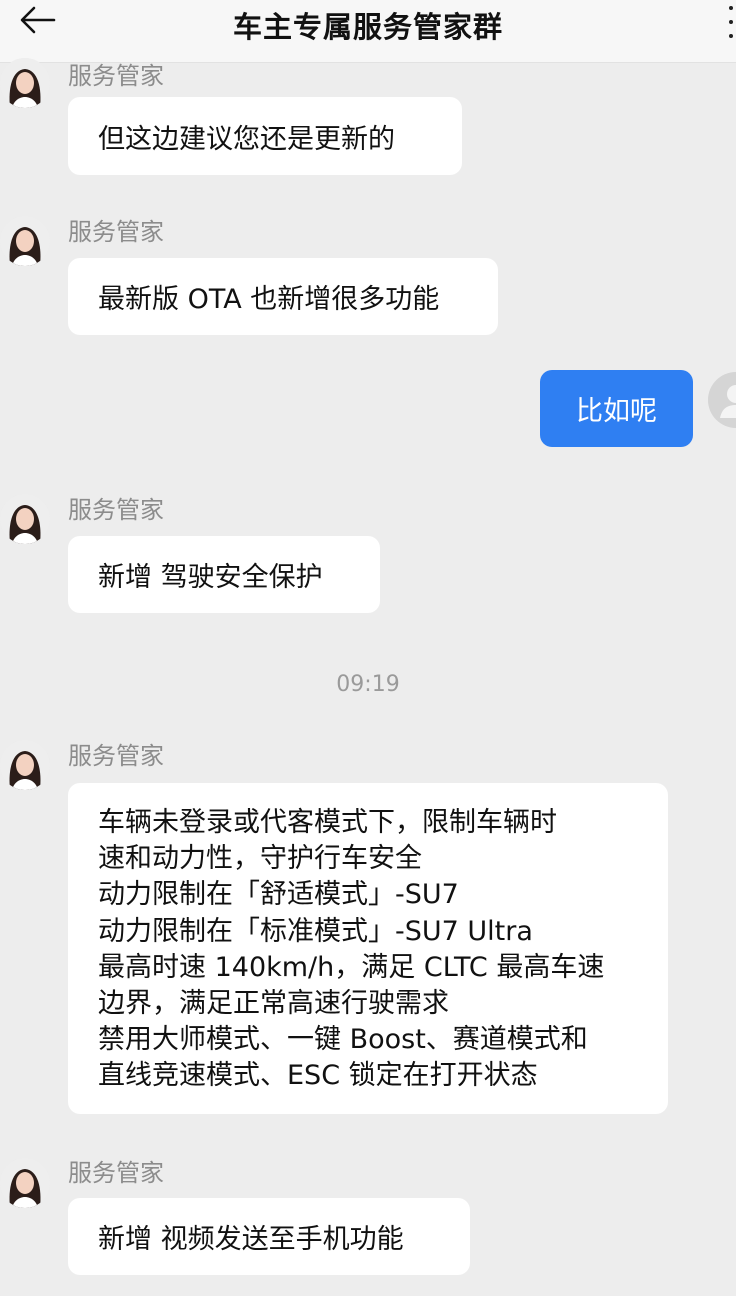 This screenshot has height=1296, width=736. What do you see at coordinates (278, 895) in the screenshot?
I see `message-line: 动力限制在「舒适模式」-SU7` at bounding box center [278, 895].